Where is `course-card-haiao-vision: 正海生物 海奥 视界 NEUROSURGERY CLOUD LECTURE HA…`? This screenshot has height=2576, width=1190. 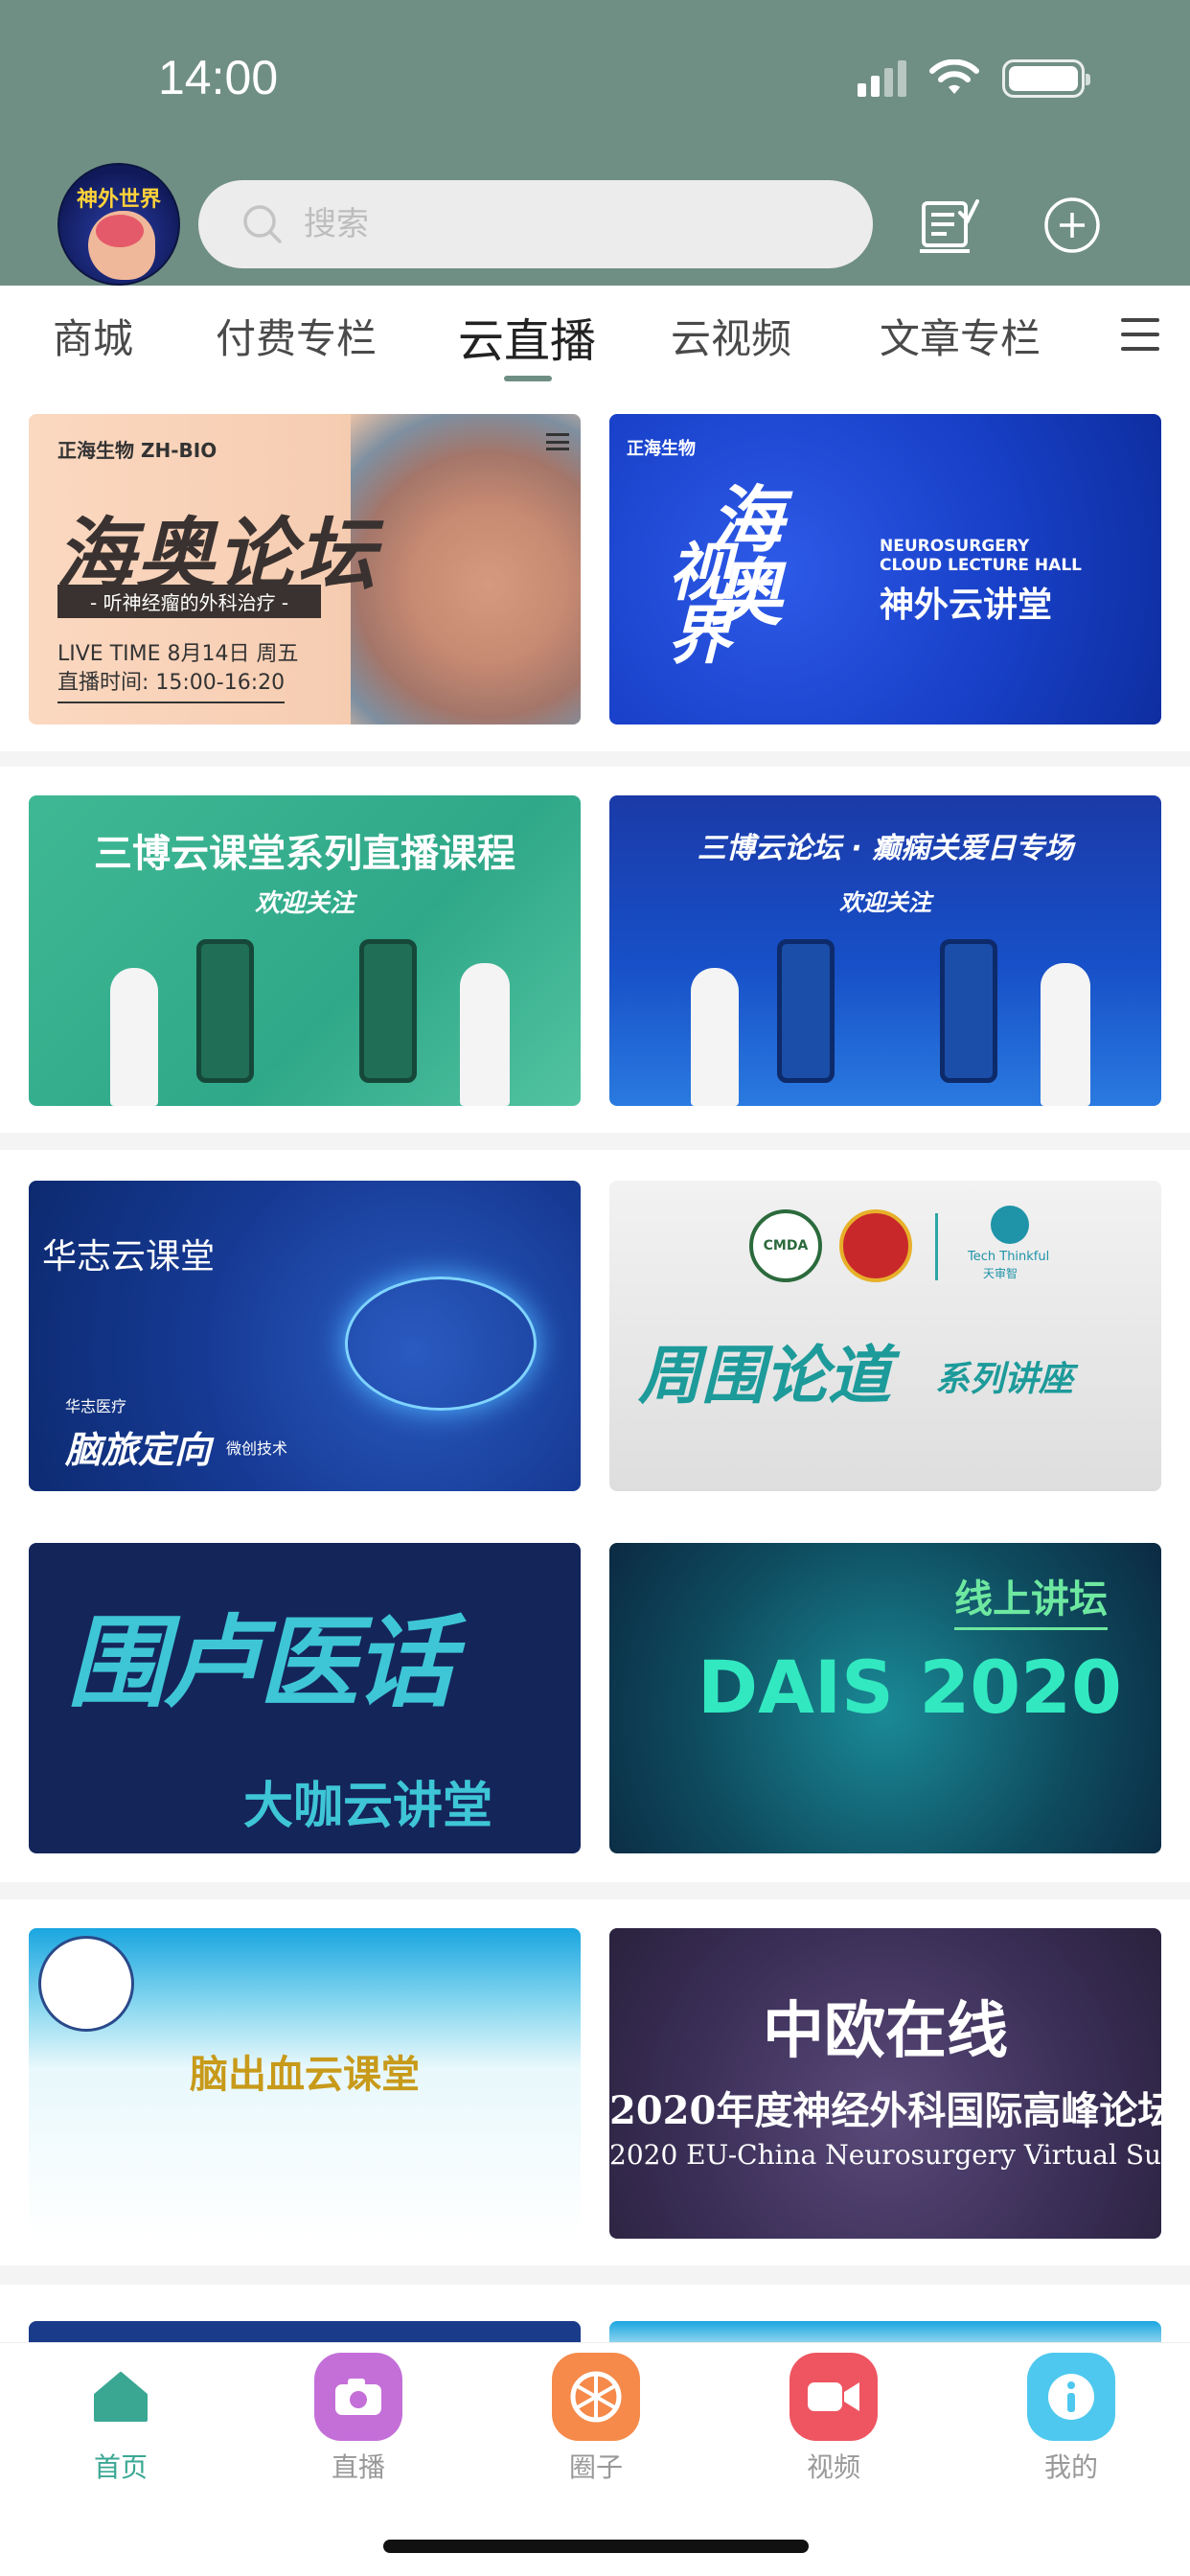 course-card-haiao-vision: 正海生物 海奥 视界 NEUROSURGERY CLOUD LECTURE HA… is located at coordinates (885, 569).